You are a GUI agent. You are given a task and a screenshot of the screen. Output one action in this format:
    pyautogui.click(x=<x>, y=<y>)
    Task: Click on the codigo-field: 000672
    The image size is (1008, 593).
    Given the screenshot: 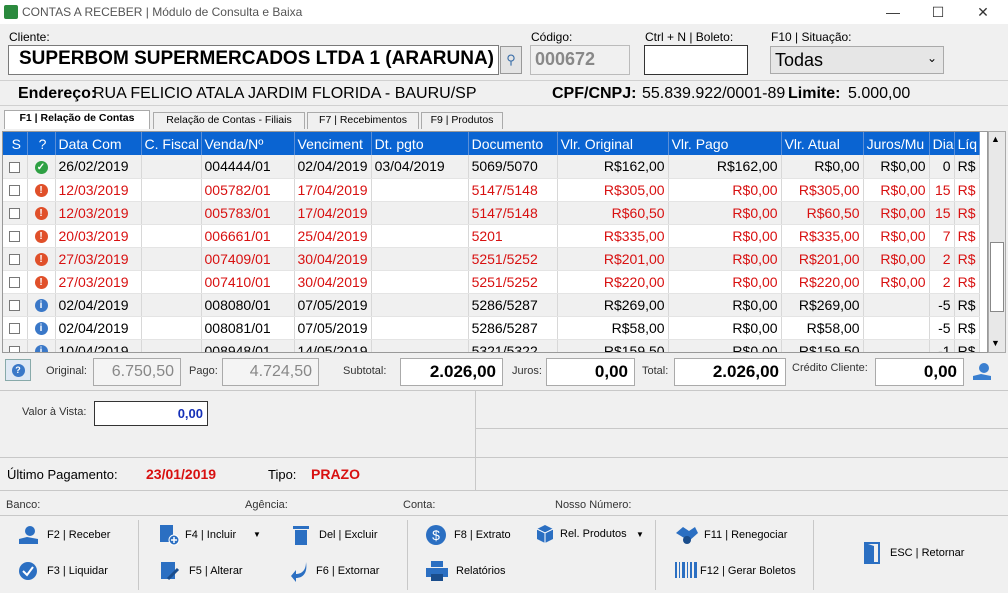 What is the action you would take?
    pyautogui.click(x=580, y=60)
    